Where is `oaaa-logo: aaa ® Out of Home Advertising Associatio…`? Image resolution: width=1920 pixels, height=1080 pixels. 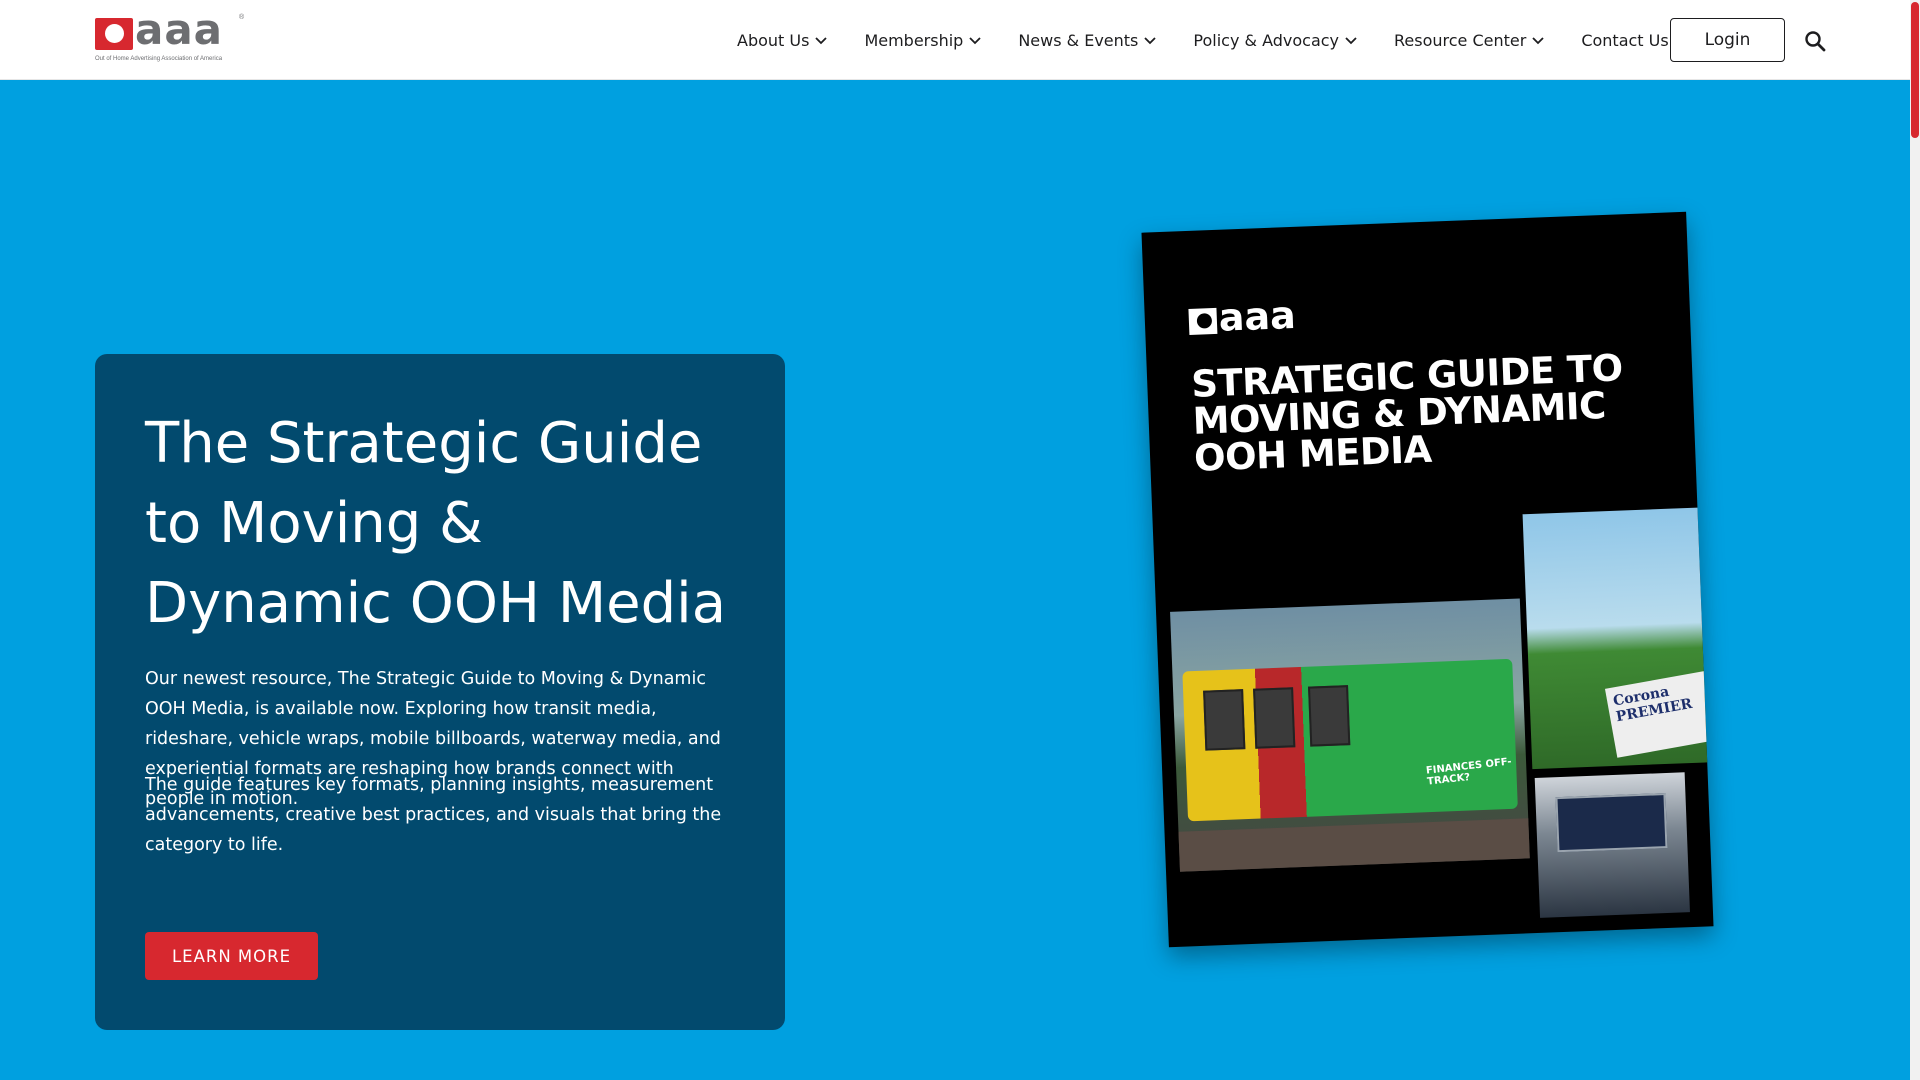 oaaa-logo: aaa ® Out of Home Advertising Associatio… is located at coordinates (170, 37).